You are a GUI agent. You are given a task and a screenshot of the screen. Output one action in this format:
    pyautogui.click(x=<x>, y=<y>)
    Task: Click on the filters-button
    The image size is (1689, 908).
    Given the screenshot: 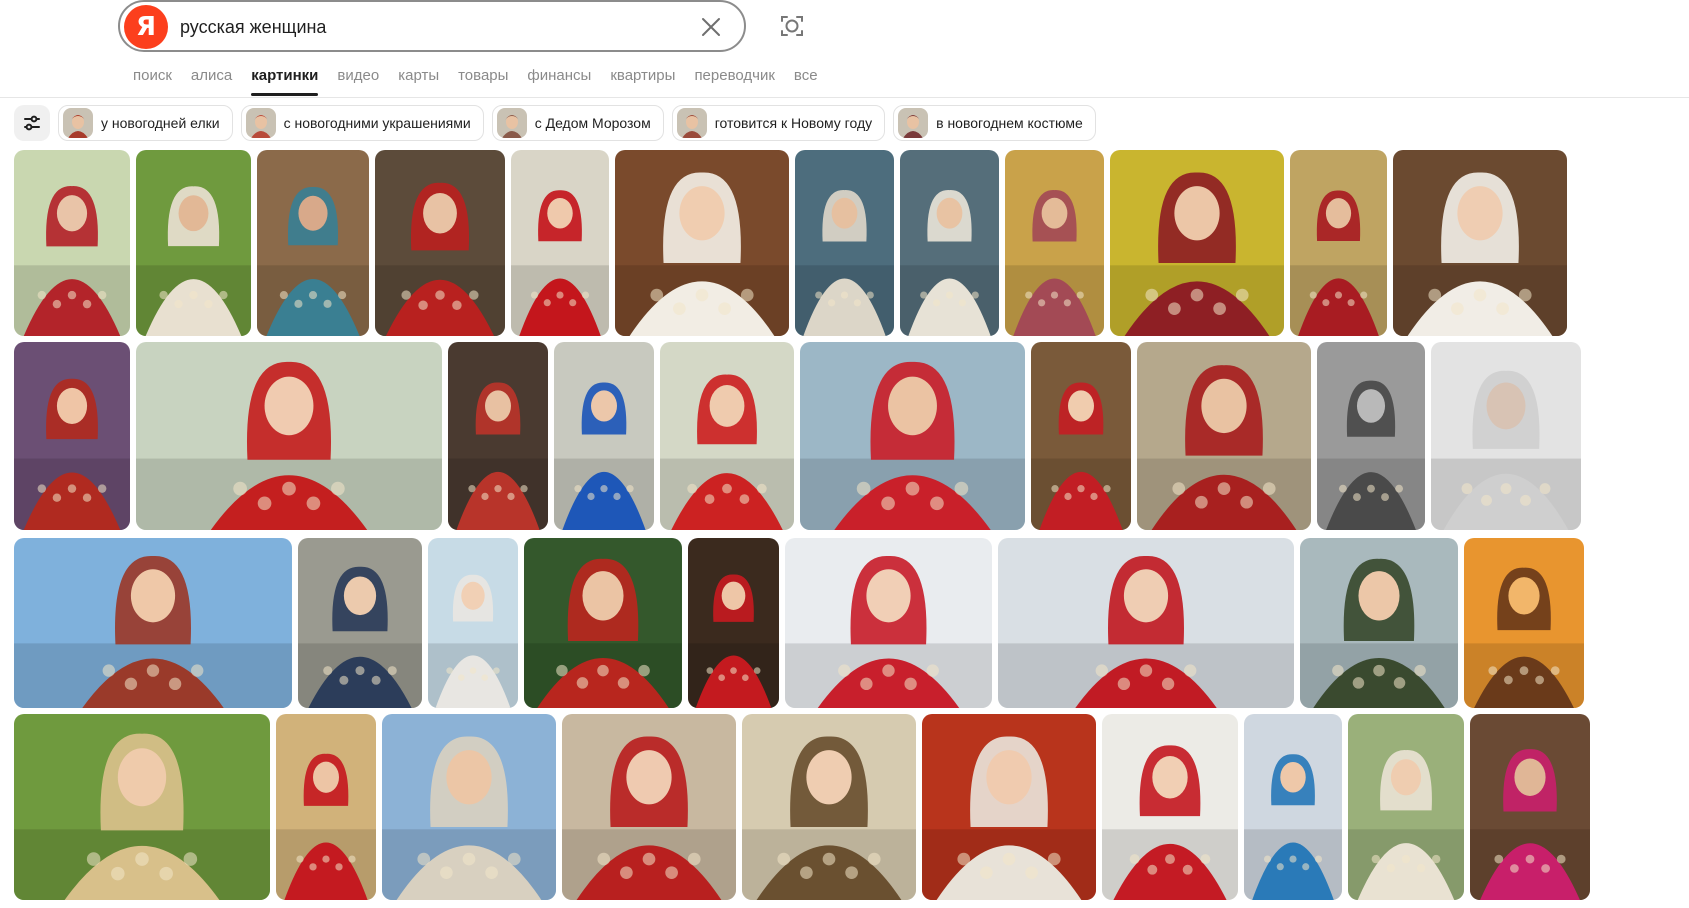 What is the action you would take?
    pyautogui.click(x=32, y=123)
    